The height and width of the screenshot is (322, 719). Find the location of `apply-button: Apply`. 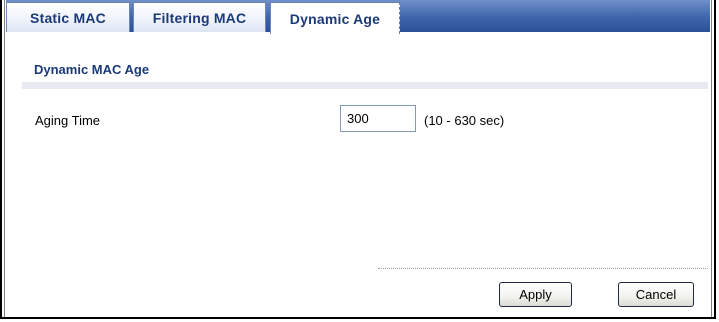

apply-button: Apply is located at coordinates (535, 294).